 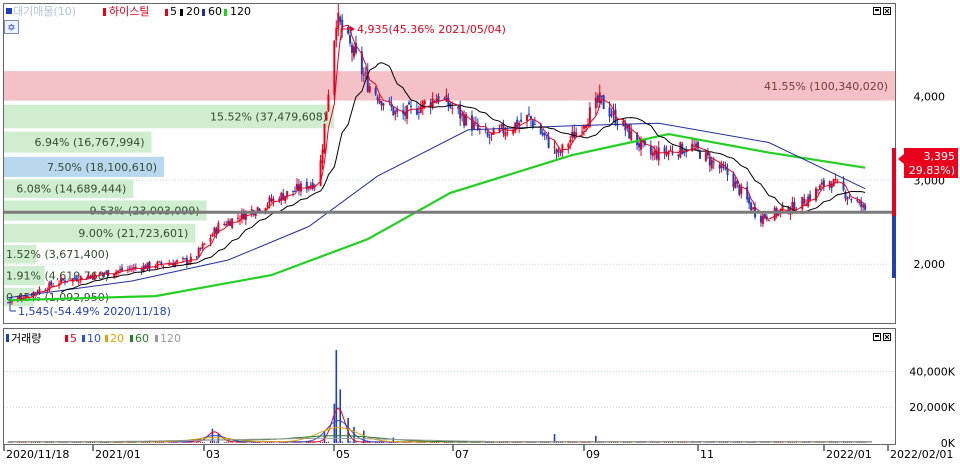 I want to click on legend-volume-profile: 대기매물(10), so click(x=44, y=11).